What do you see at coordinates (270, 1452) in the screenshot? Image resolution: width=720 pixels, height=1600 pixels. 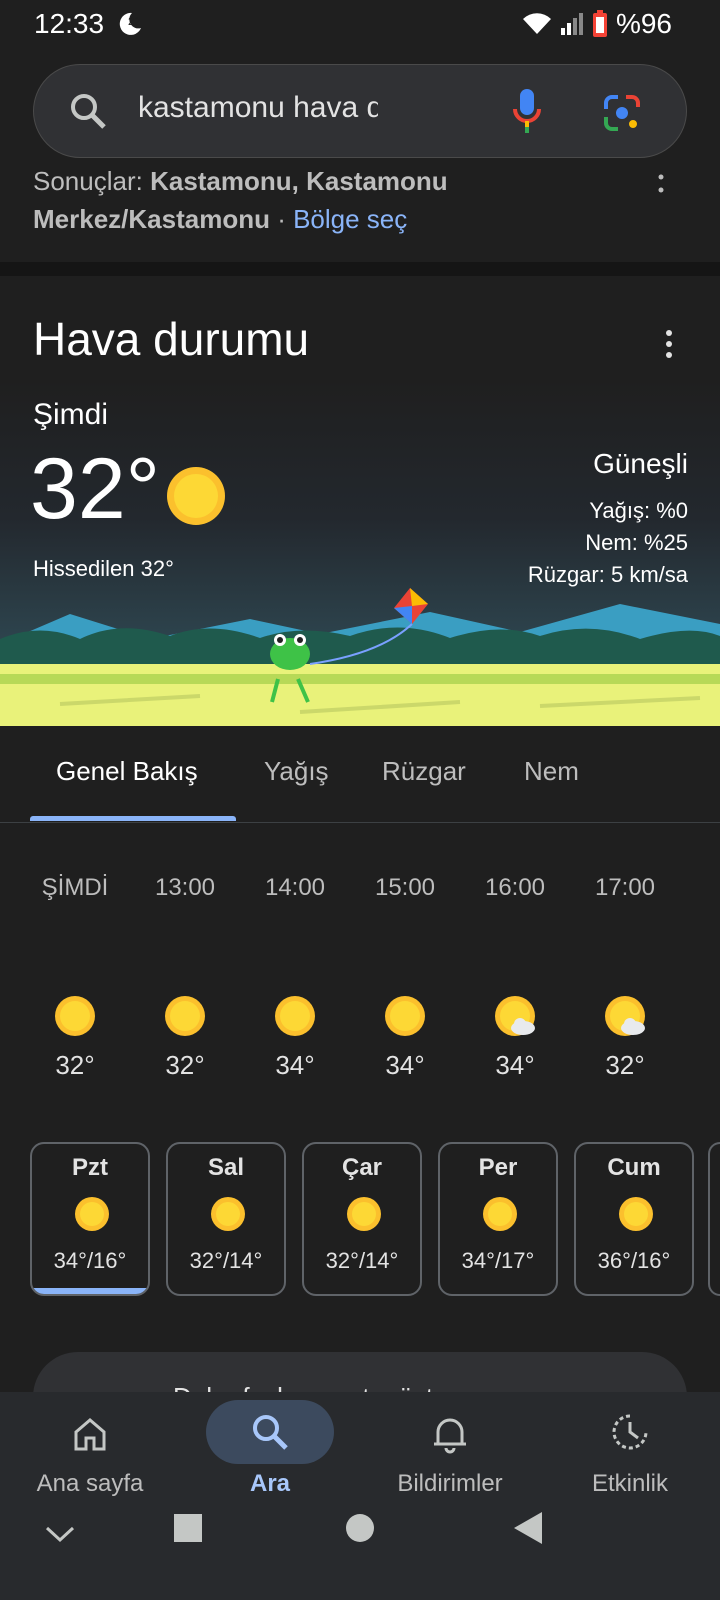 I see `nav-search: Ara` at bounding box center [270, 1452].